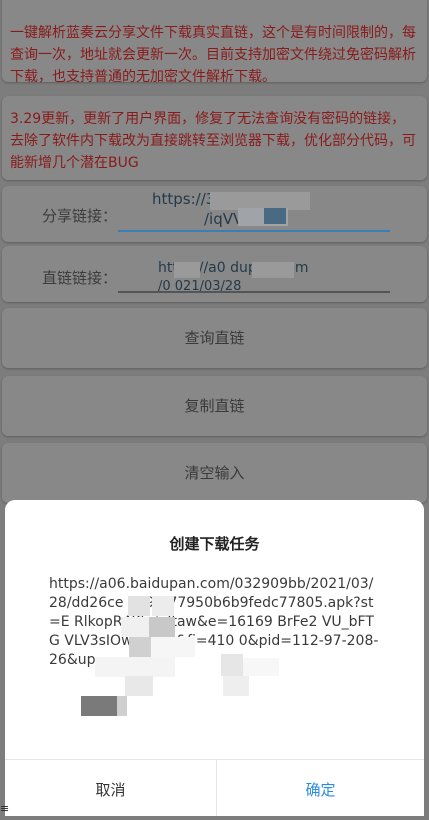 The height and width of the screenshot is (820, 429). What do you see at coordinates (254, 292) in the screenshot?
I see `direct-link-underline` at bounding box center [254, 292].